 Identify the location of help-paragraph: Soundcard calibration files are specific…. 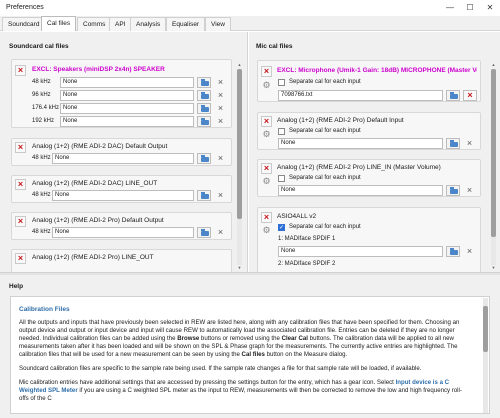
(220, 368).